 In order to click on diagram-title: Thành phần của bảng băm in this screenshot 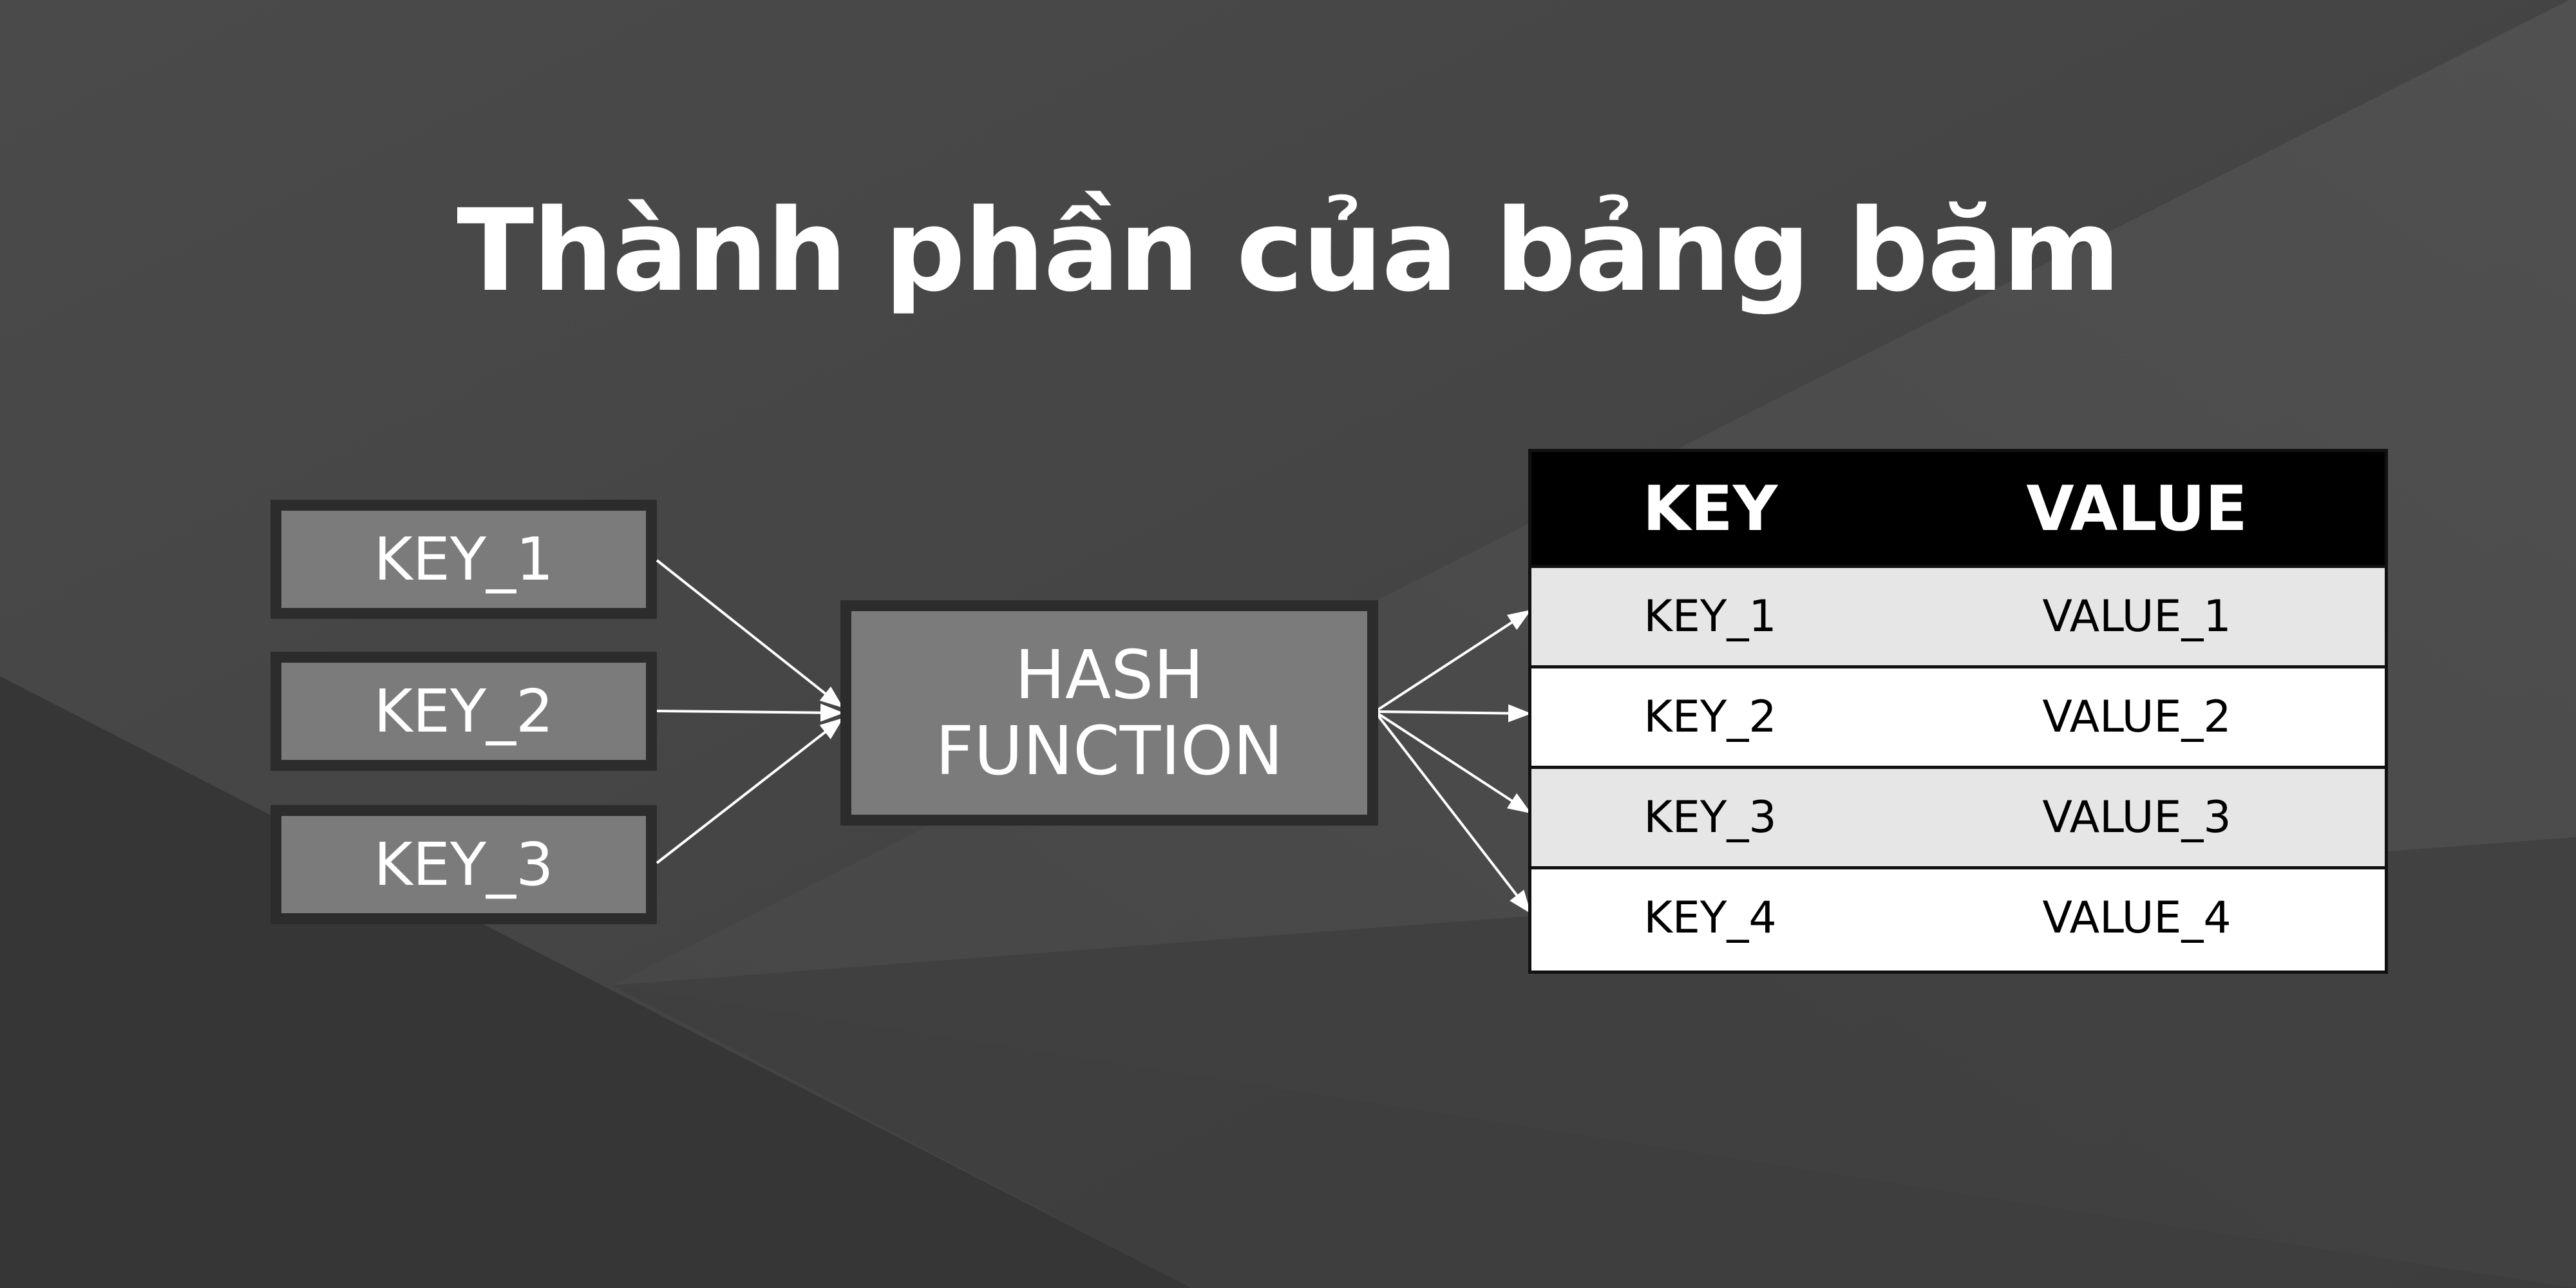, I will do `click(1289, 251)`.